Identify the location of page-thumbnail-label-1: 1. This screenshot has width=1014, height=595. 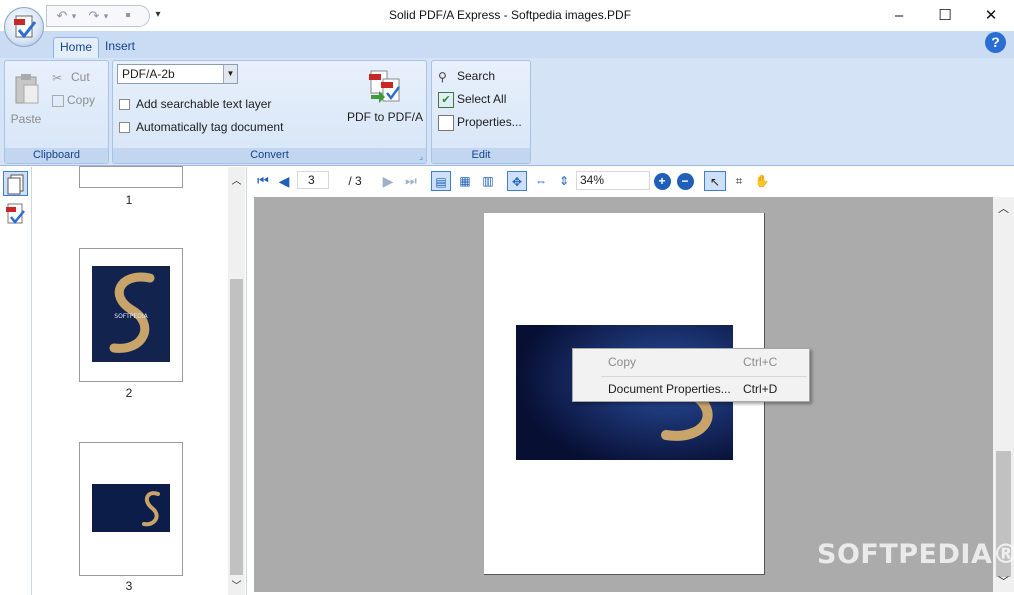
(129, 200).